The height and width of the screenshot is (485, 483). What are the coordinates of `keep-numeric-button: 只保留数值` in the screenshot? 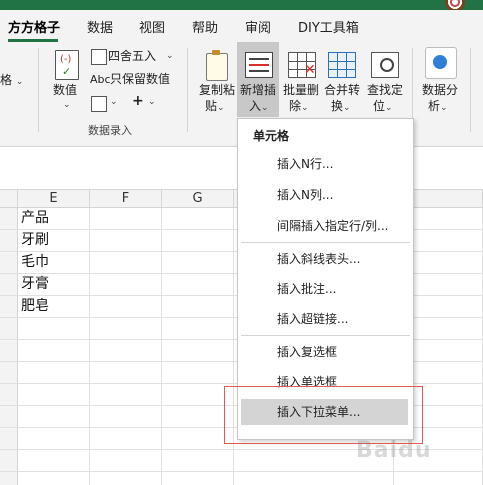 It's located at (140, 79).